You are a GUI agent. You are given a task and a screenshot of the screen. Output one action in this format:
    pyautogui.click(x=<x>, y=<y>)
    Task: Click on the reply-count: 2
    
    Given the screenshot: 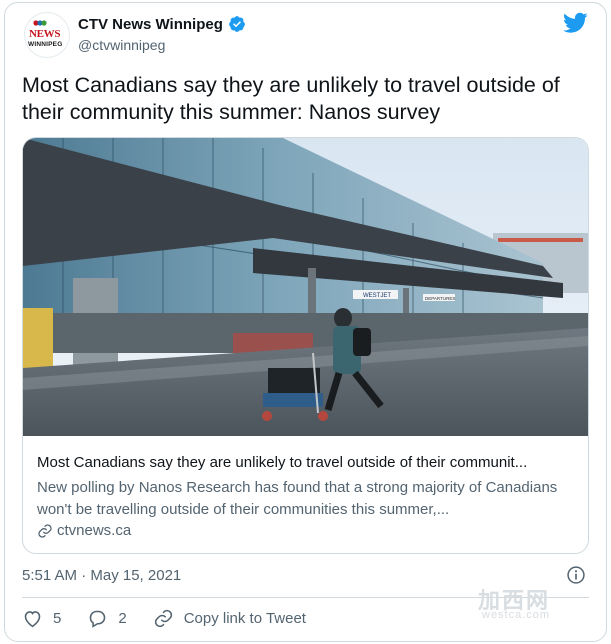 What is the action you would take?
    pyautogui.click(x=122, y=618)
    